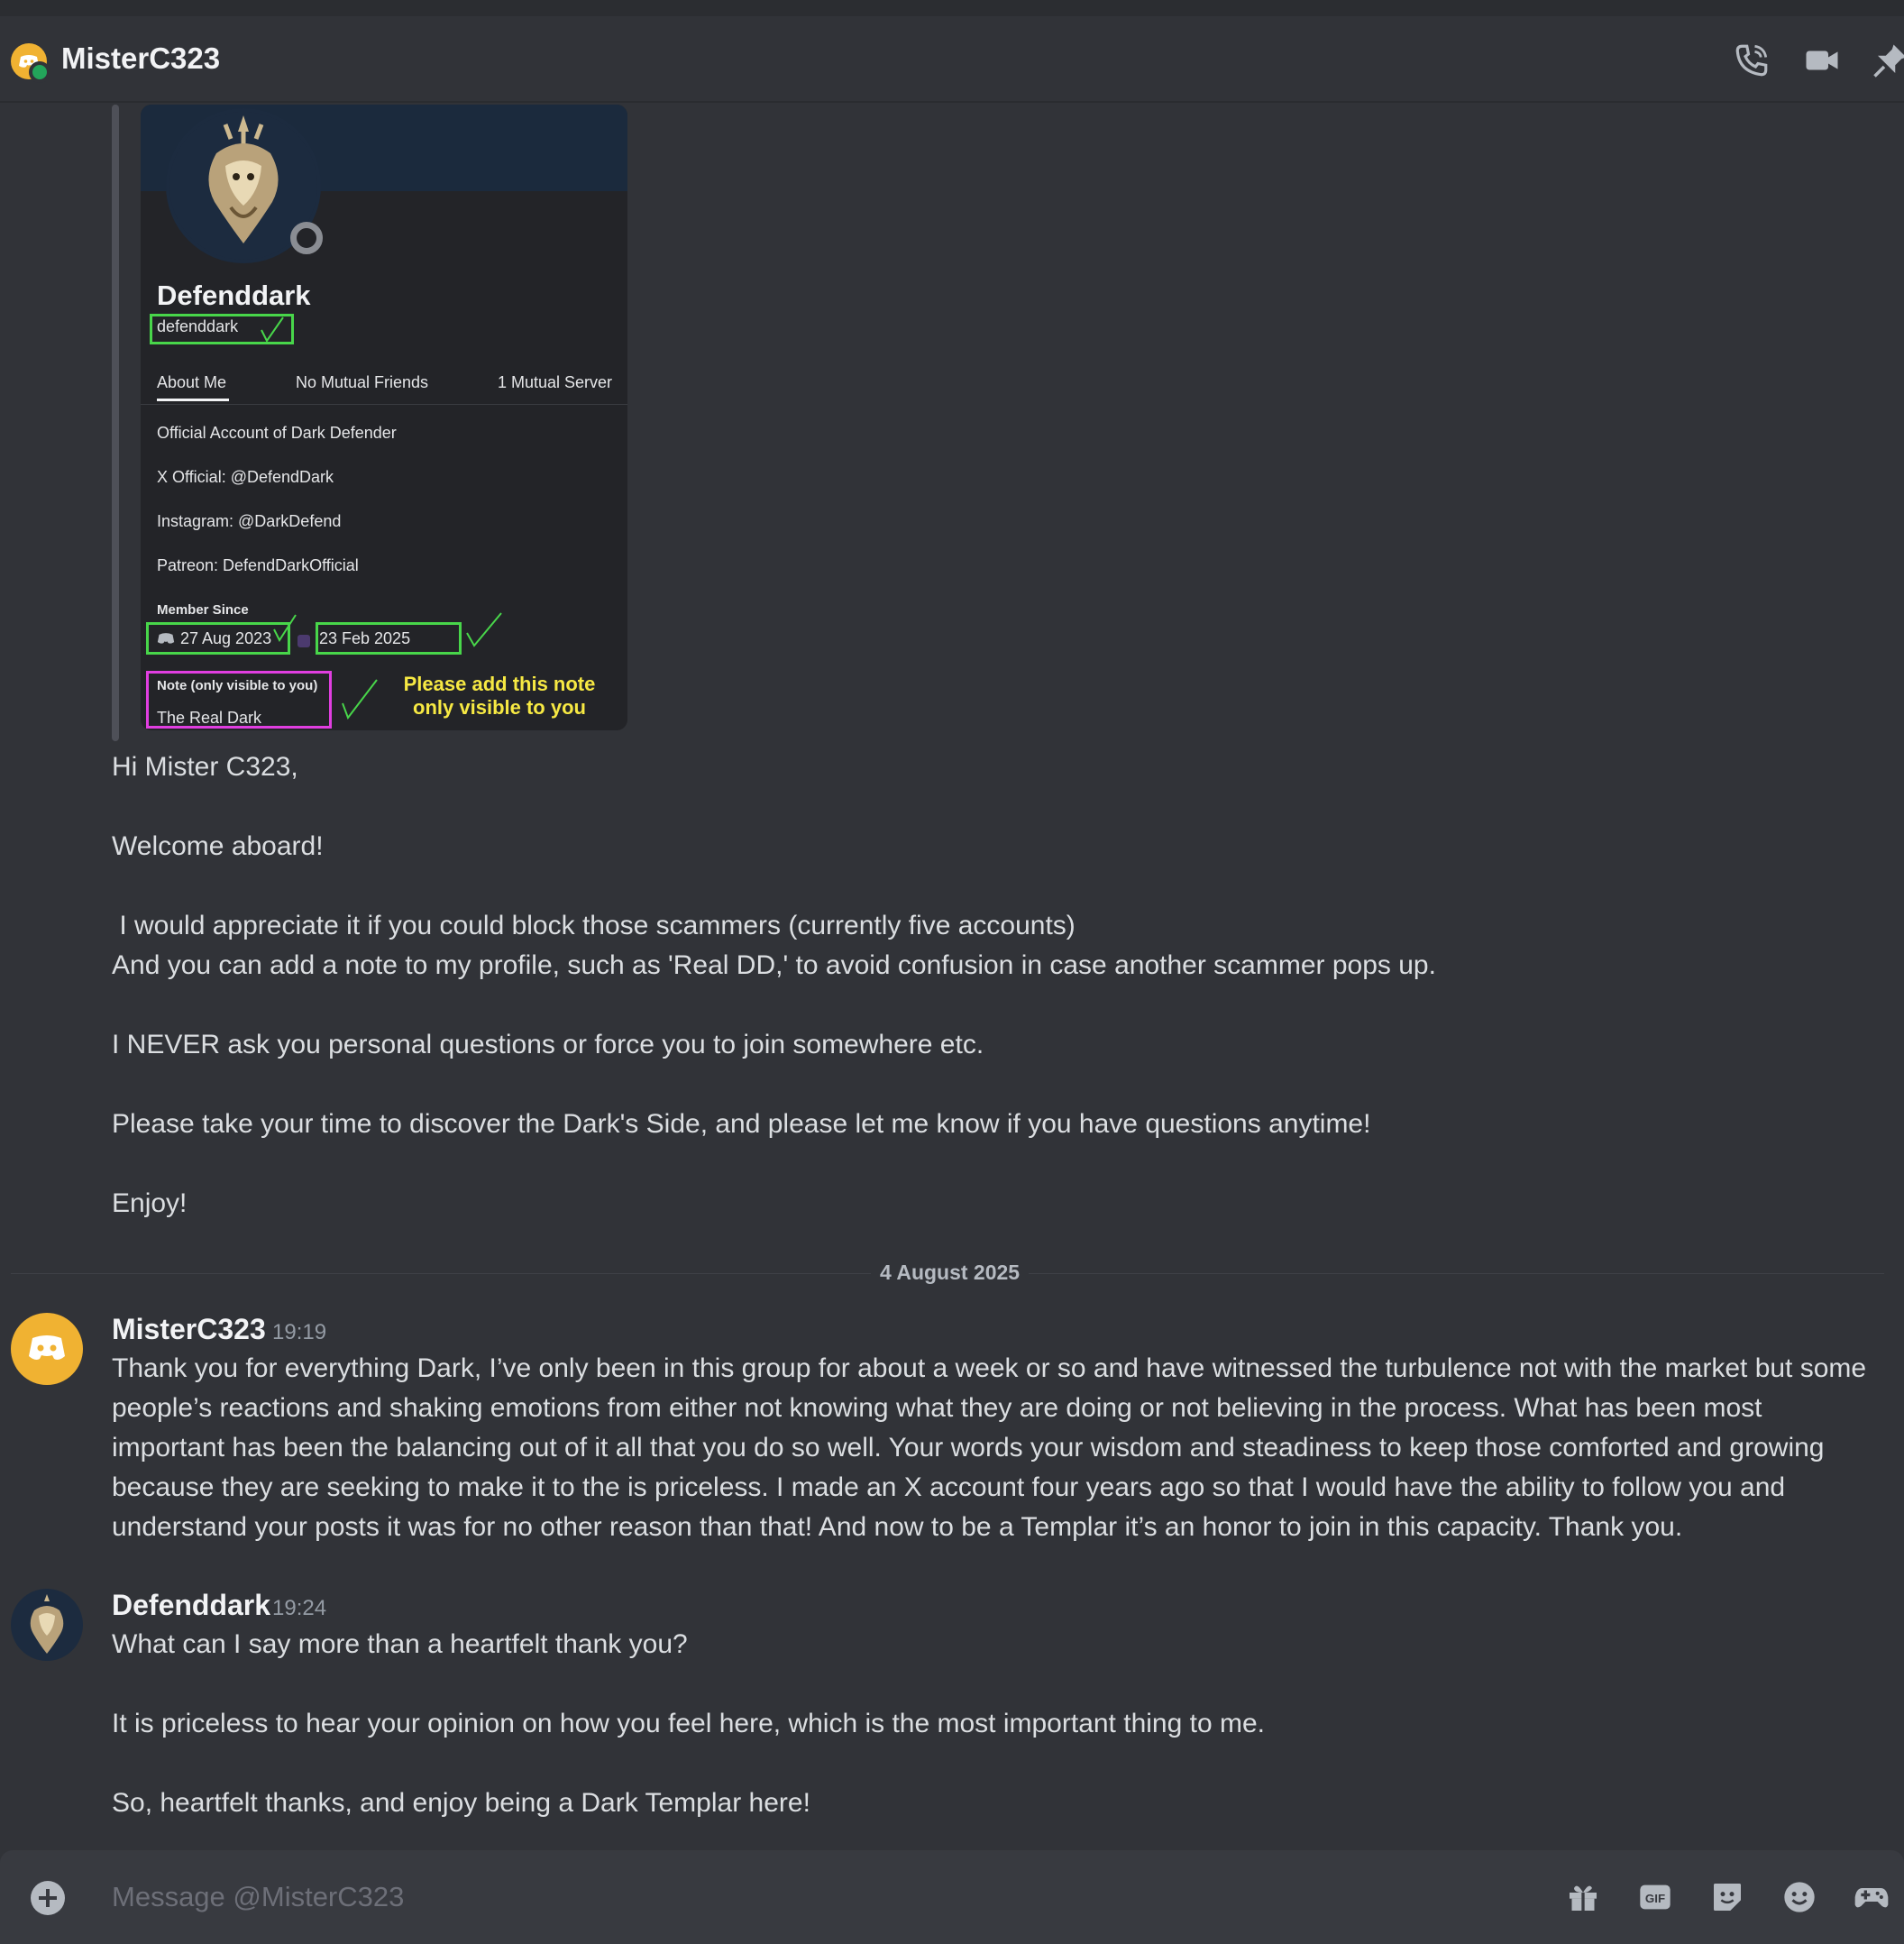 This screenshot has width=1904, height=1944. I want to click on gif-label: GIF, so click(1655, 1898).